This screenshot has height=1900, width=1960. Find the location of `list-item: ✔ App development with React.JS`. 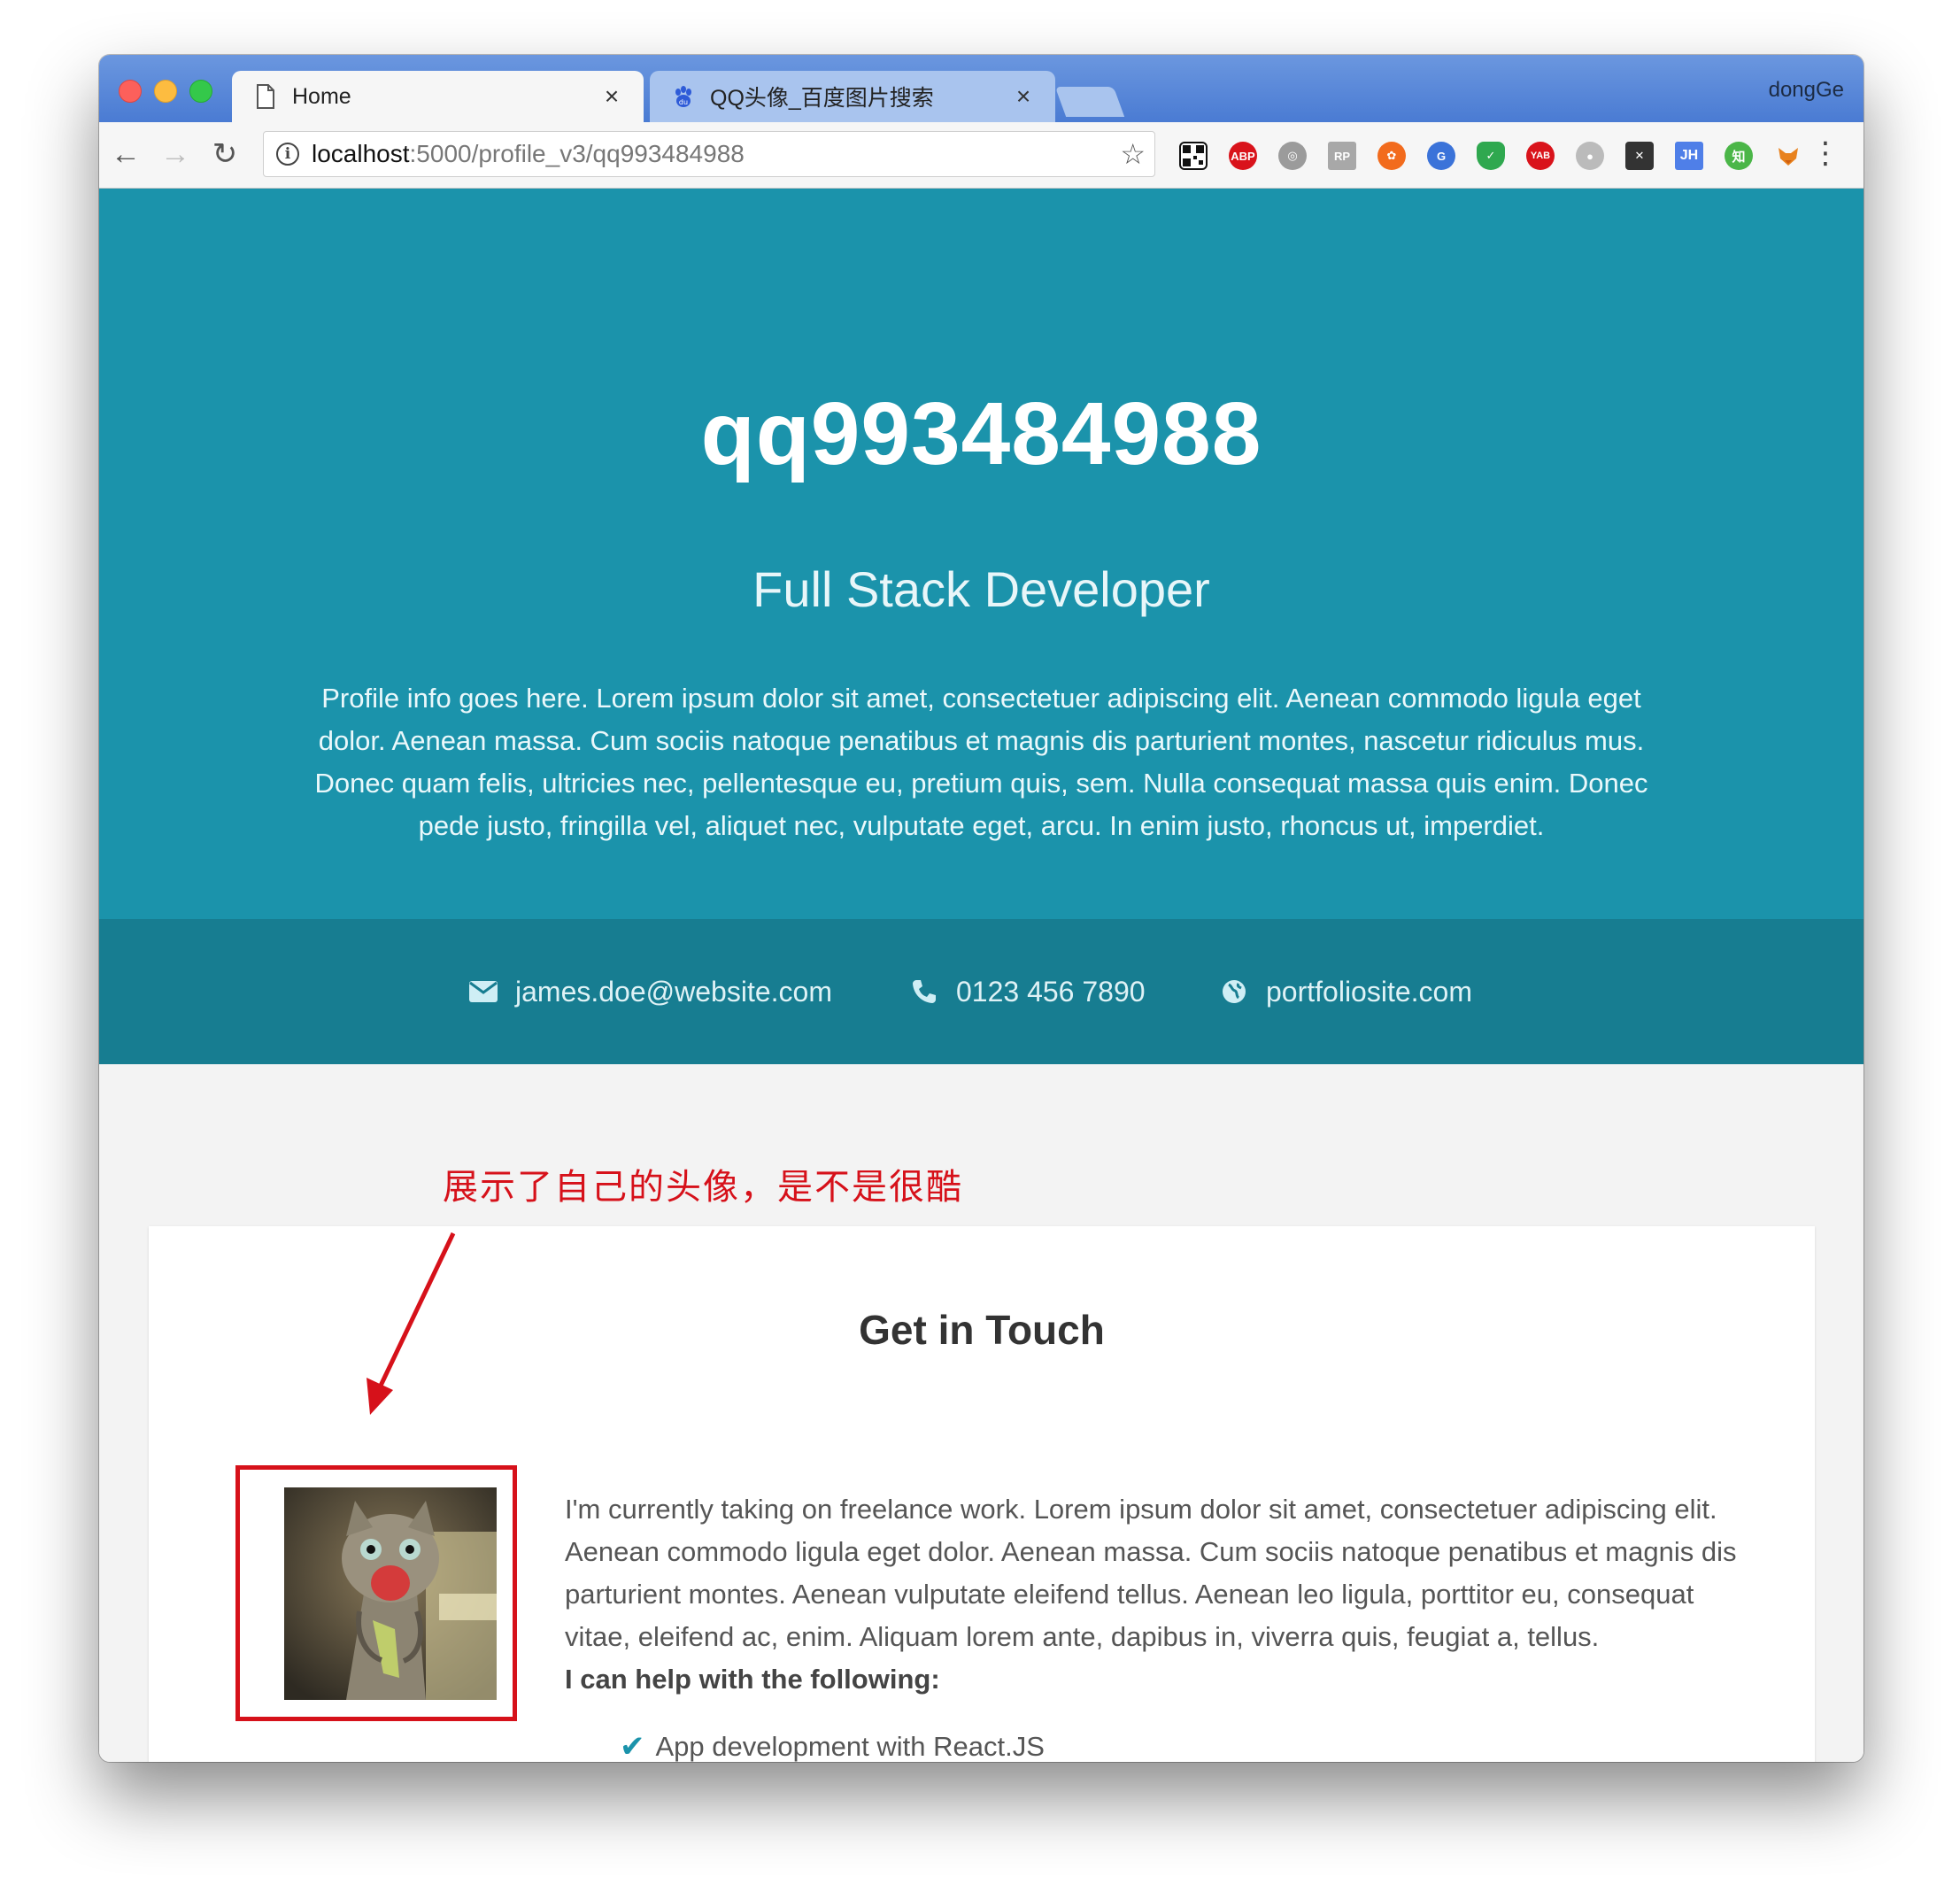

list-item: ✔ App development with React.JS is located at coordinates (833, 1746).